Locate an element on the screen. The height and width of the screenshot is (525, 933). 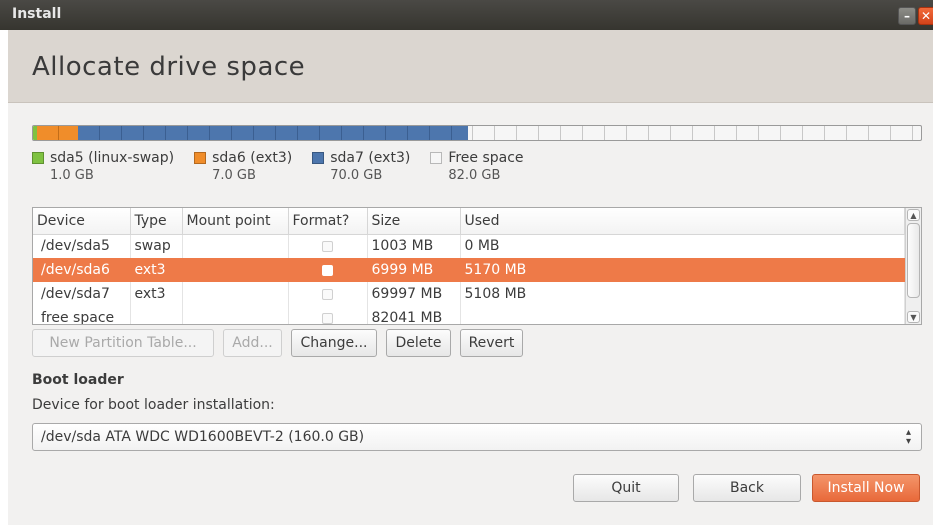
cell-used is located at coordinates (682, 315).